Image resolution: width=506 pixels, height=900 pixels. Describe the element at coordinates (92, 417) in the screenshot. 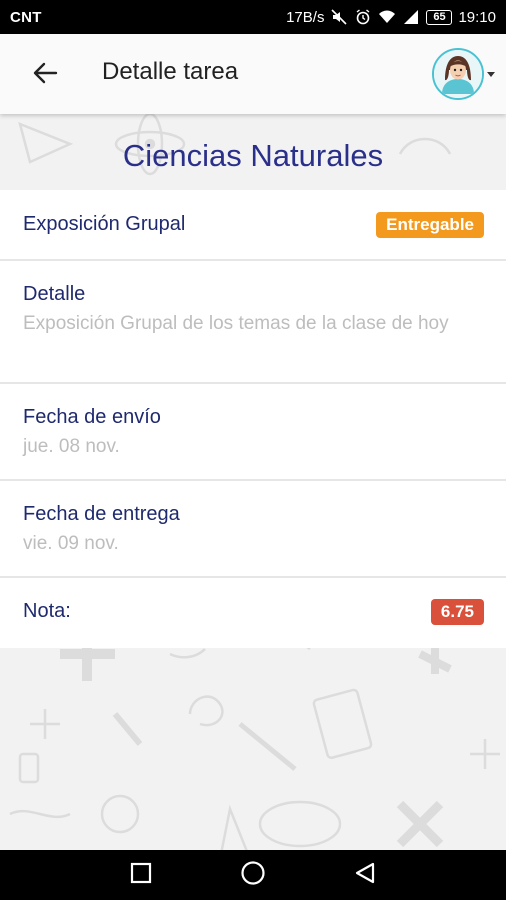

I see `sent-date-label: Fecha de envío` at that location.